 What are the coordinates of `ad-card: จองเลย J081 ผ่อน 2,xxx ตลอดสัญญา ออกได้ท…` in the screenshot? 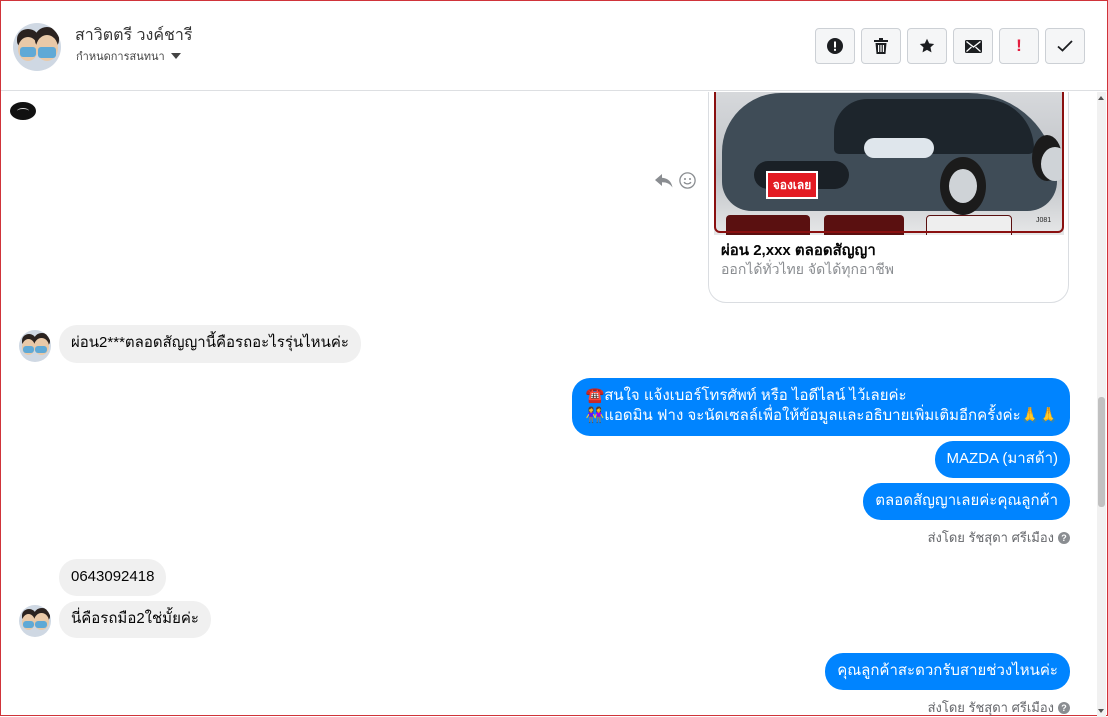 It's located at (888, 197).